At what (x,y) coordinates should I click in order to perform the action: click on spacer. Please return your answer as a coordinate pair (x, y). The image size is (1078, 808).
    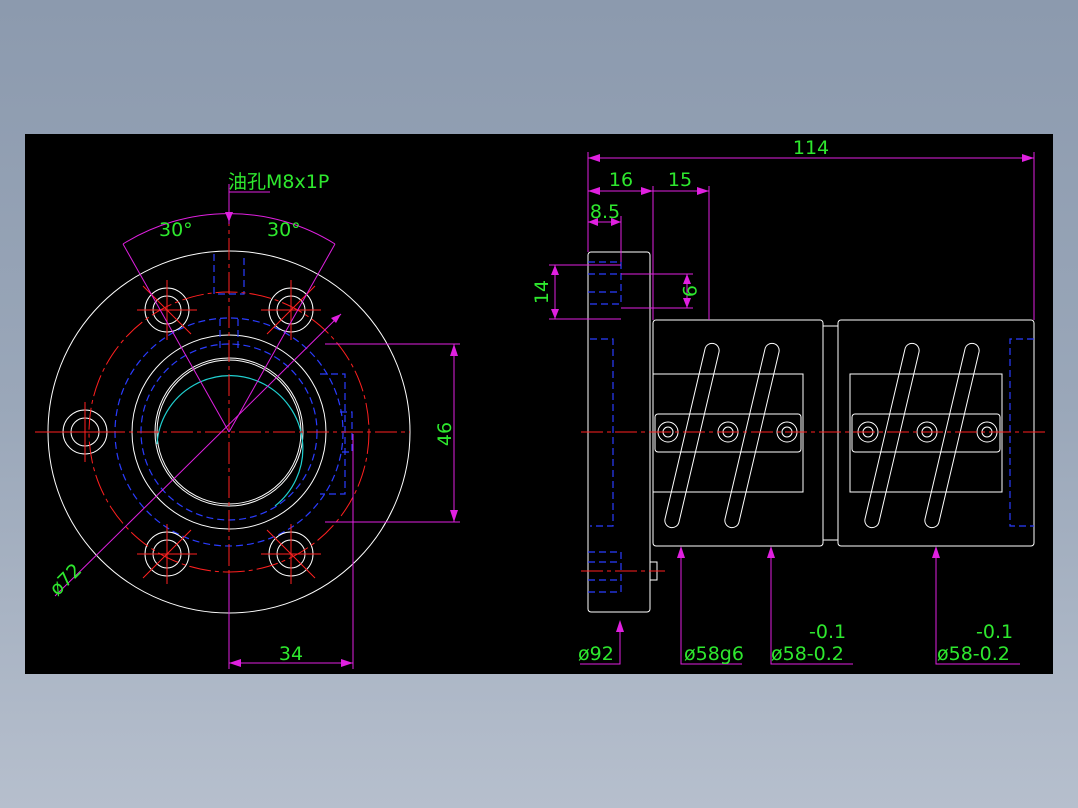
    Looking at the image, I should click on (830, 433).